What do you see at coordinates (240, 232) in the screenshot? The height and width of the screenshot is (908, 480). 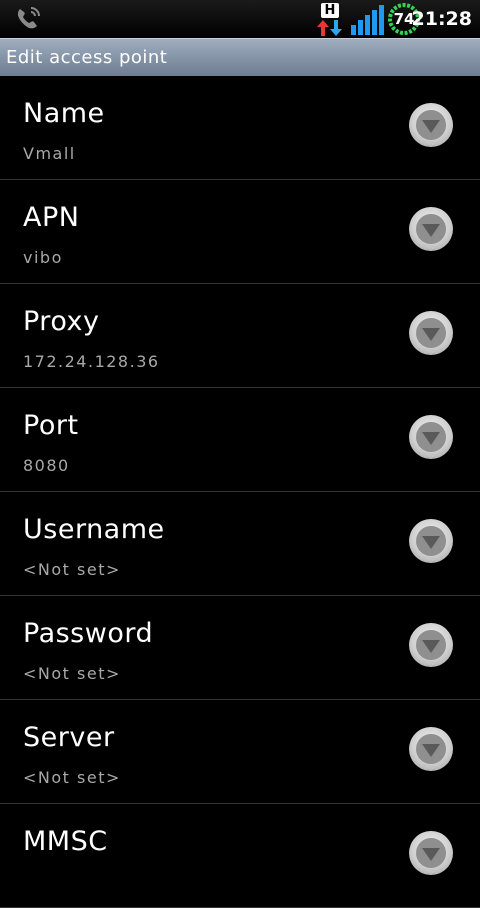 I see `list-item-apn: APN vibo` at bounding box center [240, 232].